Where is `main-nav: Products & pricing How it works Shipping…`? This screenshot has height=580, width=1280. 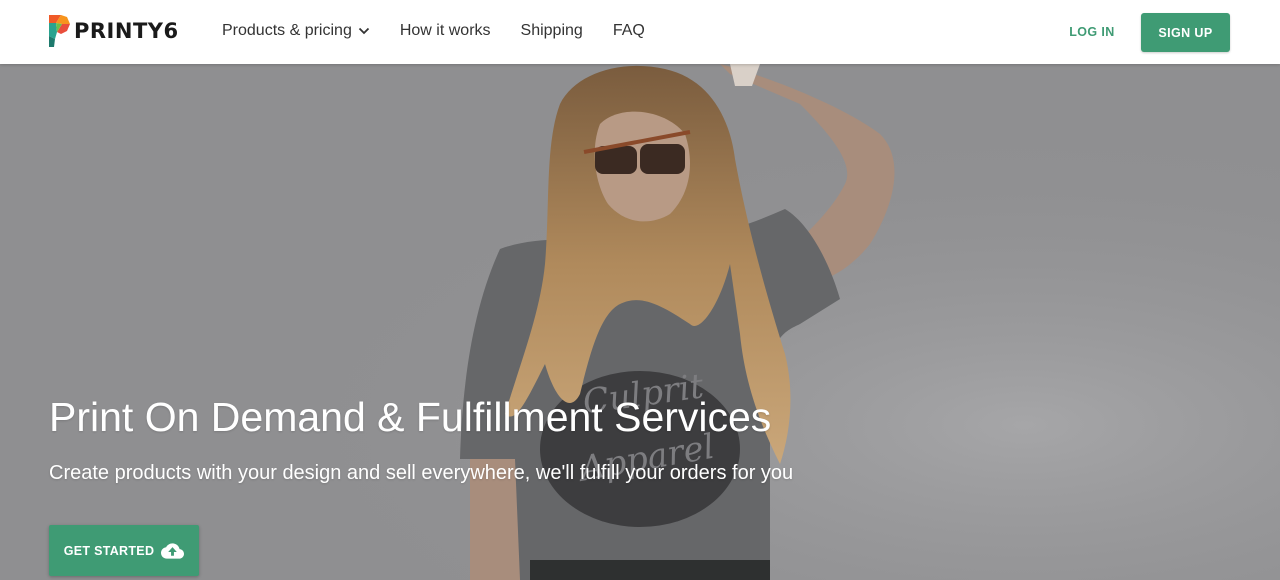
main-nav: Products & pricing How it works Shipping… is located at coordinates (448, 31).